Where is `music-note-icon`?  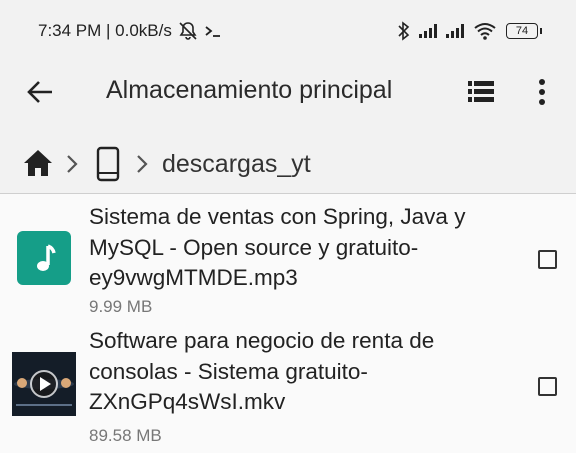
music-note-icon is located at coordinates (46, 257).